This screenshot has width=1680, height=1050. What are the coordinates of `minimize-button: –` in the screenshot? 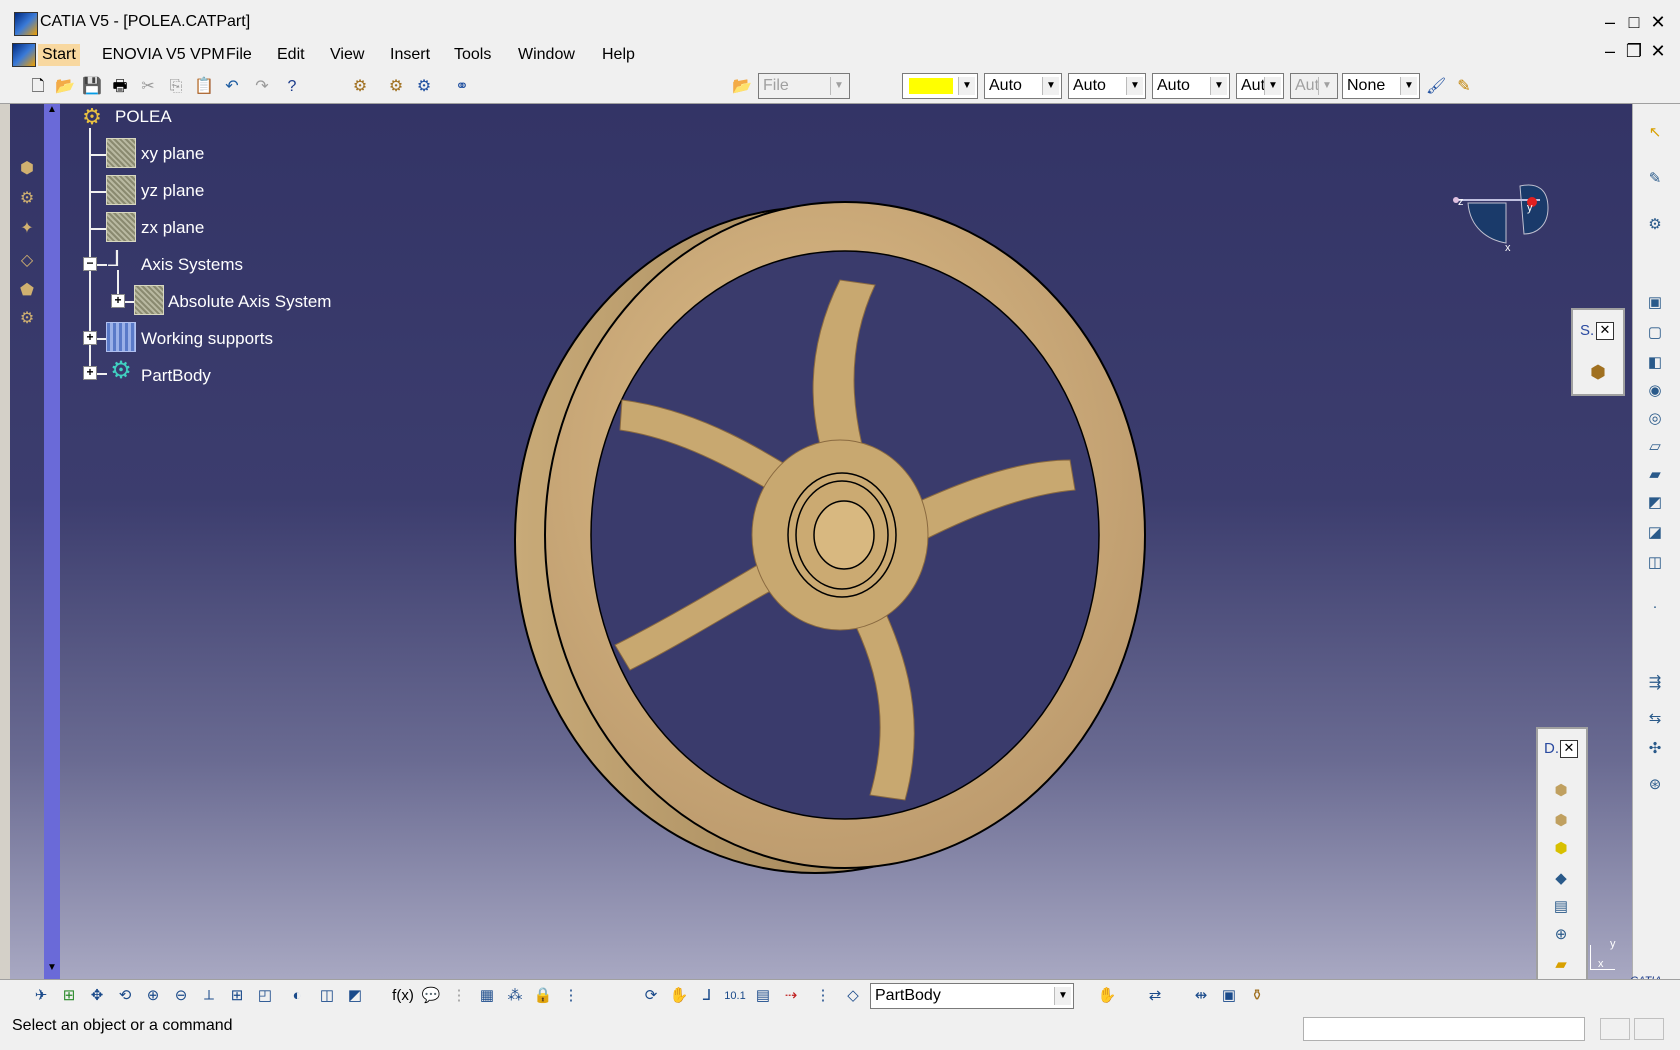 It's located at (1610, 22).